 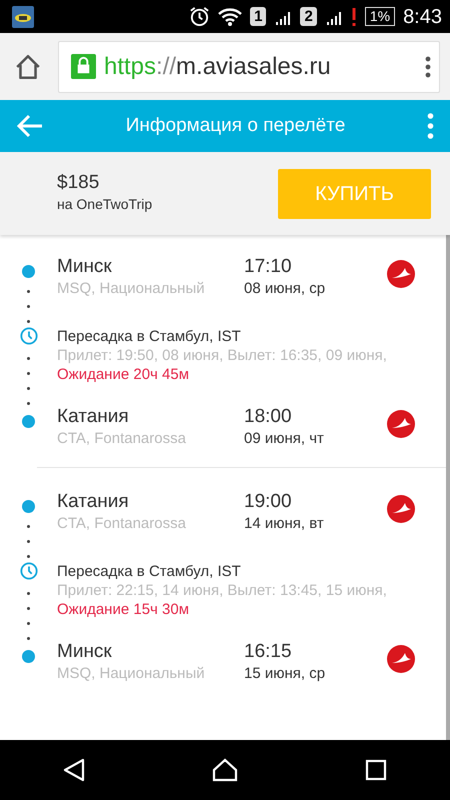 I want to click on alarm-icon, so click(x=199, y=16).